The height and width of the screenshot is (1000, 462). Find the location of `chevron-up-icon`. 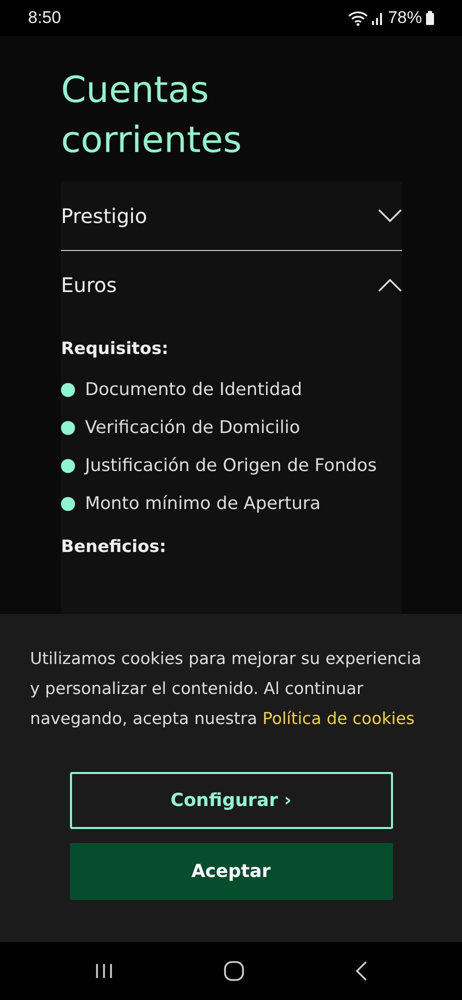

chevron-up-icon is located at coordinates (390, 285).